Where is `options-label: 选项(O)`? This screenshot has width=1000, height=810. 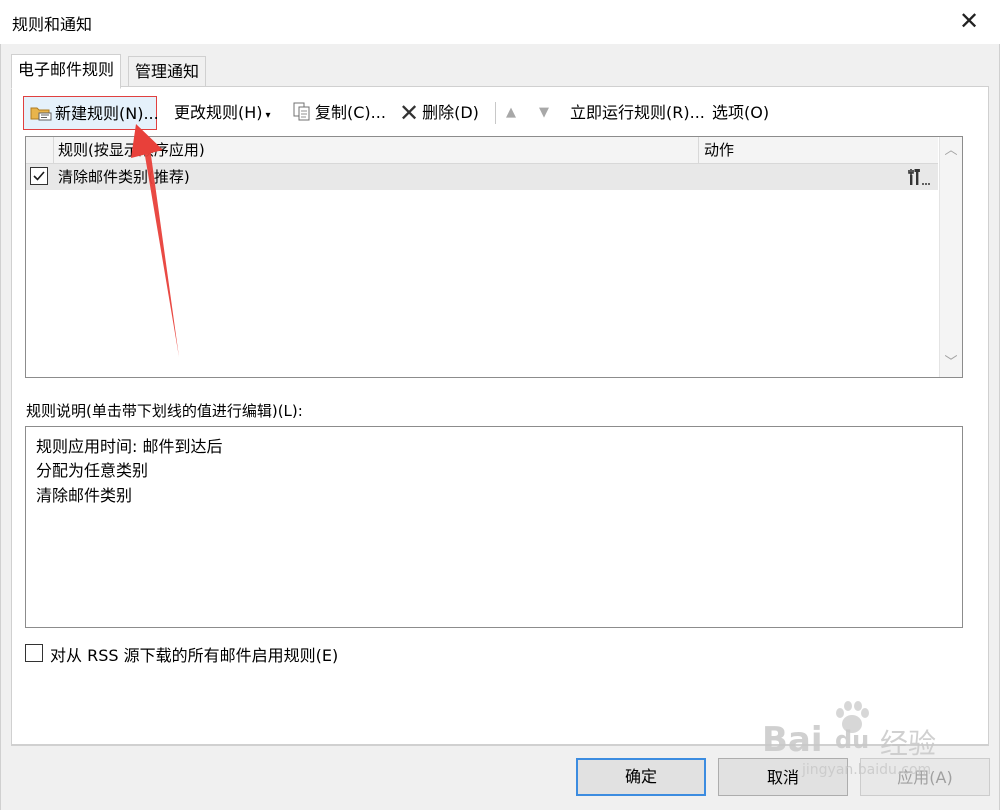
options-label: 选项(O) is located at coordinates (741, 112).